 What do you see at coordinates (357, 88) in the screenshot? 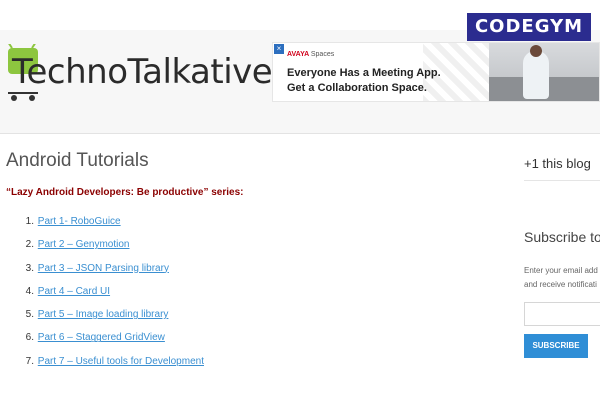
I see `ad-headline-2: Get a Collaboration Space.` at bounding box center [357, 88].